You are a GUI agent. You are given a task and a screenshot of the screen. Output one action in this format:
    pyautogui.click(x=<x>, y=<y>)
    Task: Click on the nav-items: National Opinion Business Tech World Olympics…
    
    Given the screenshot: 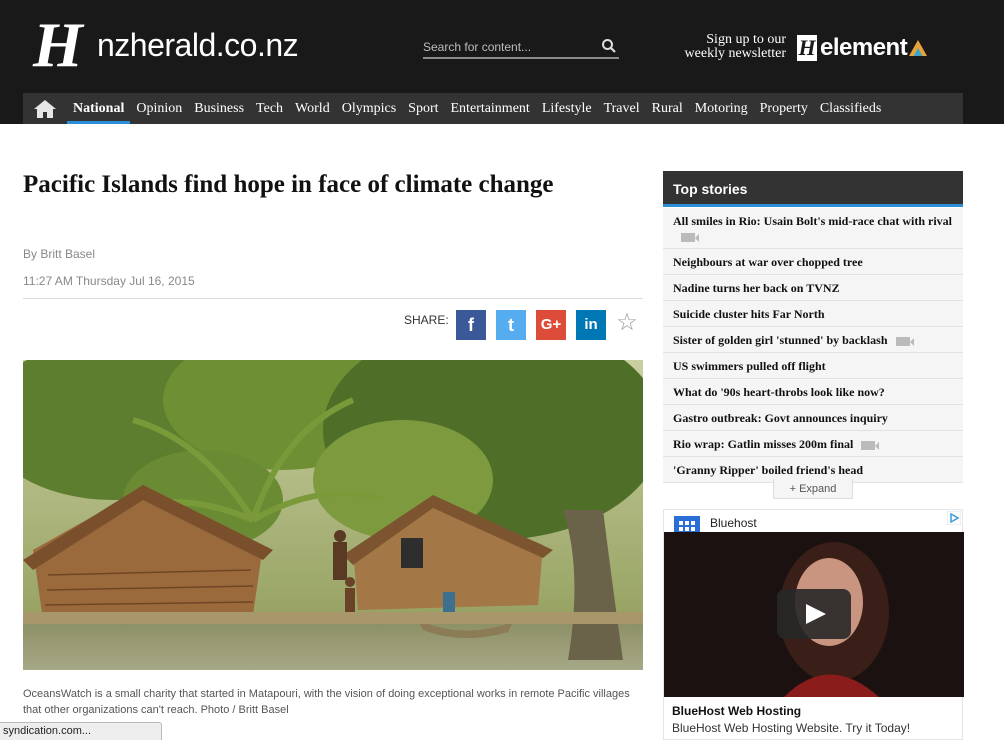 What is the action you would take?
    pyautogui.click(x=477, y=108)
    